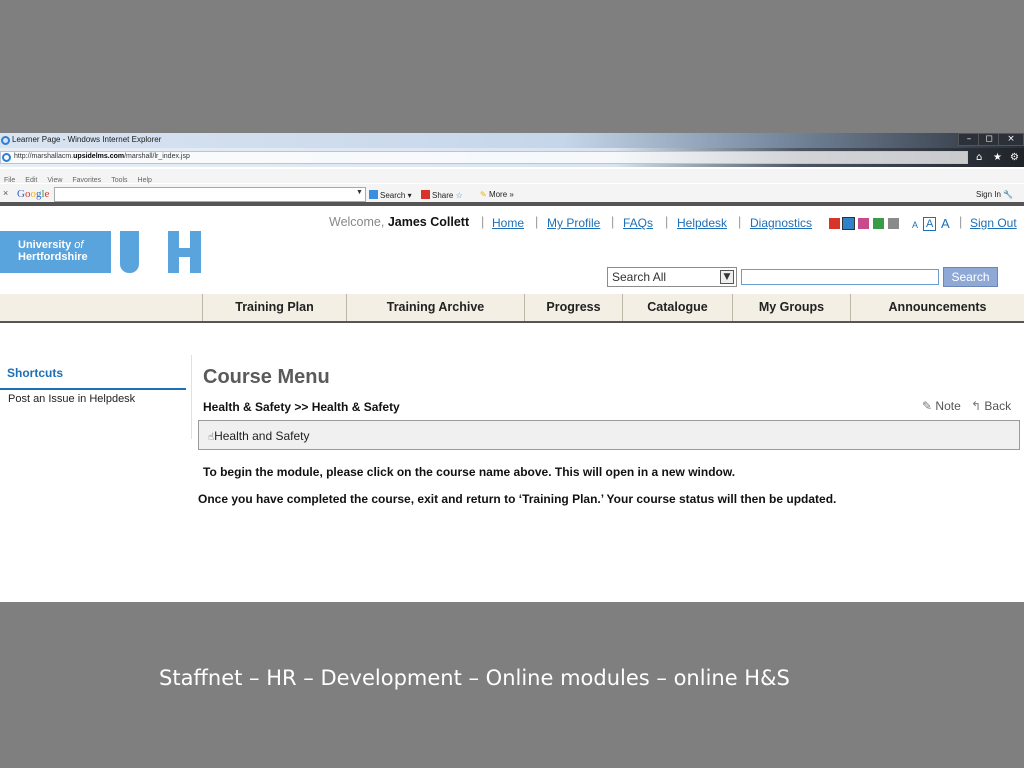 The image size is (1024, 768). I want to click on close-window-button: ×, so click(1011, 139).